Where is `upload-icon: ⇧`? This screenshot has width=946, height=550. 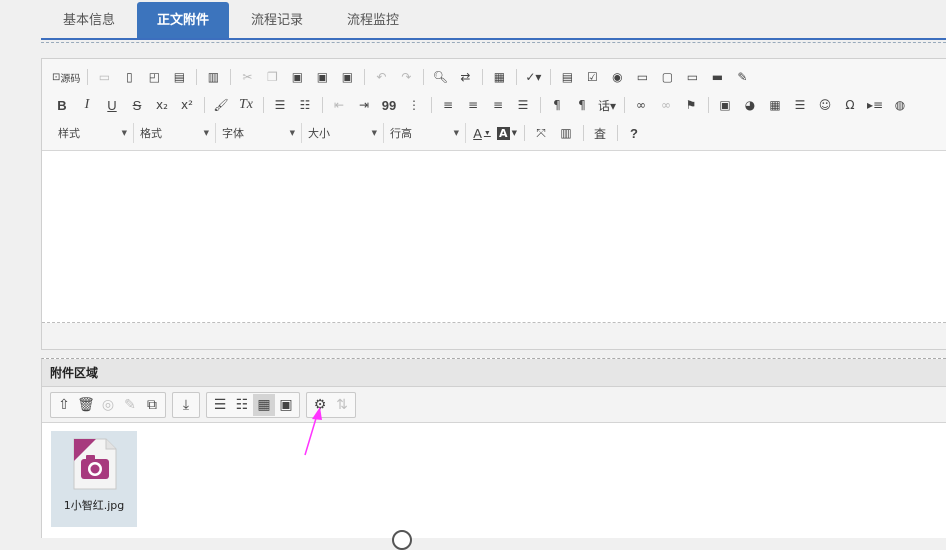
upload-icon: ⇧ is located at coordinates (64, 405).